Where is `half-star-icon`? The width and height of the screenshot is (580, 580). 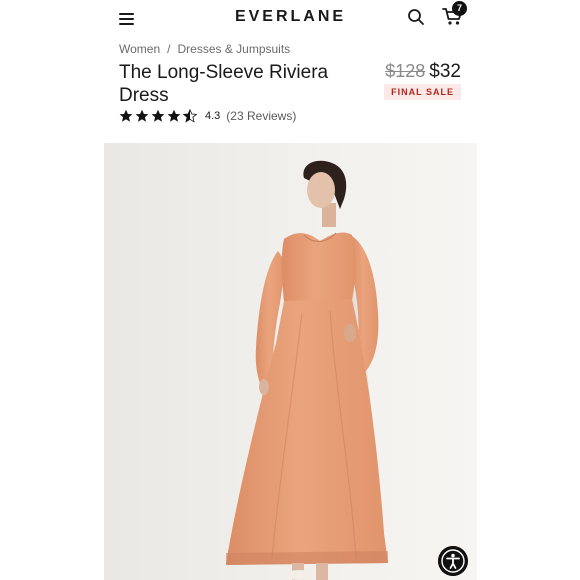 half-star-icon is located at coordinates (190, 116).